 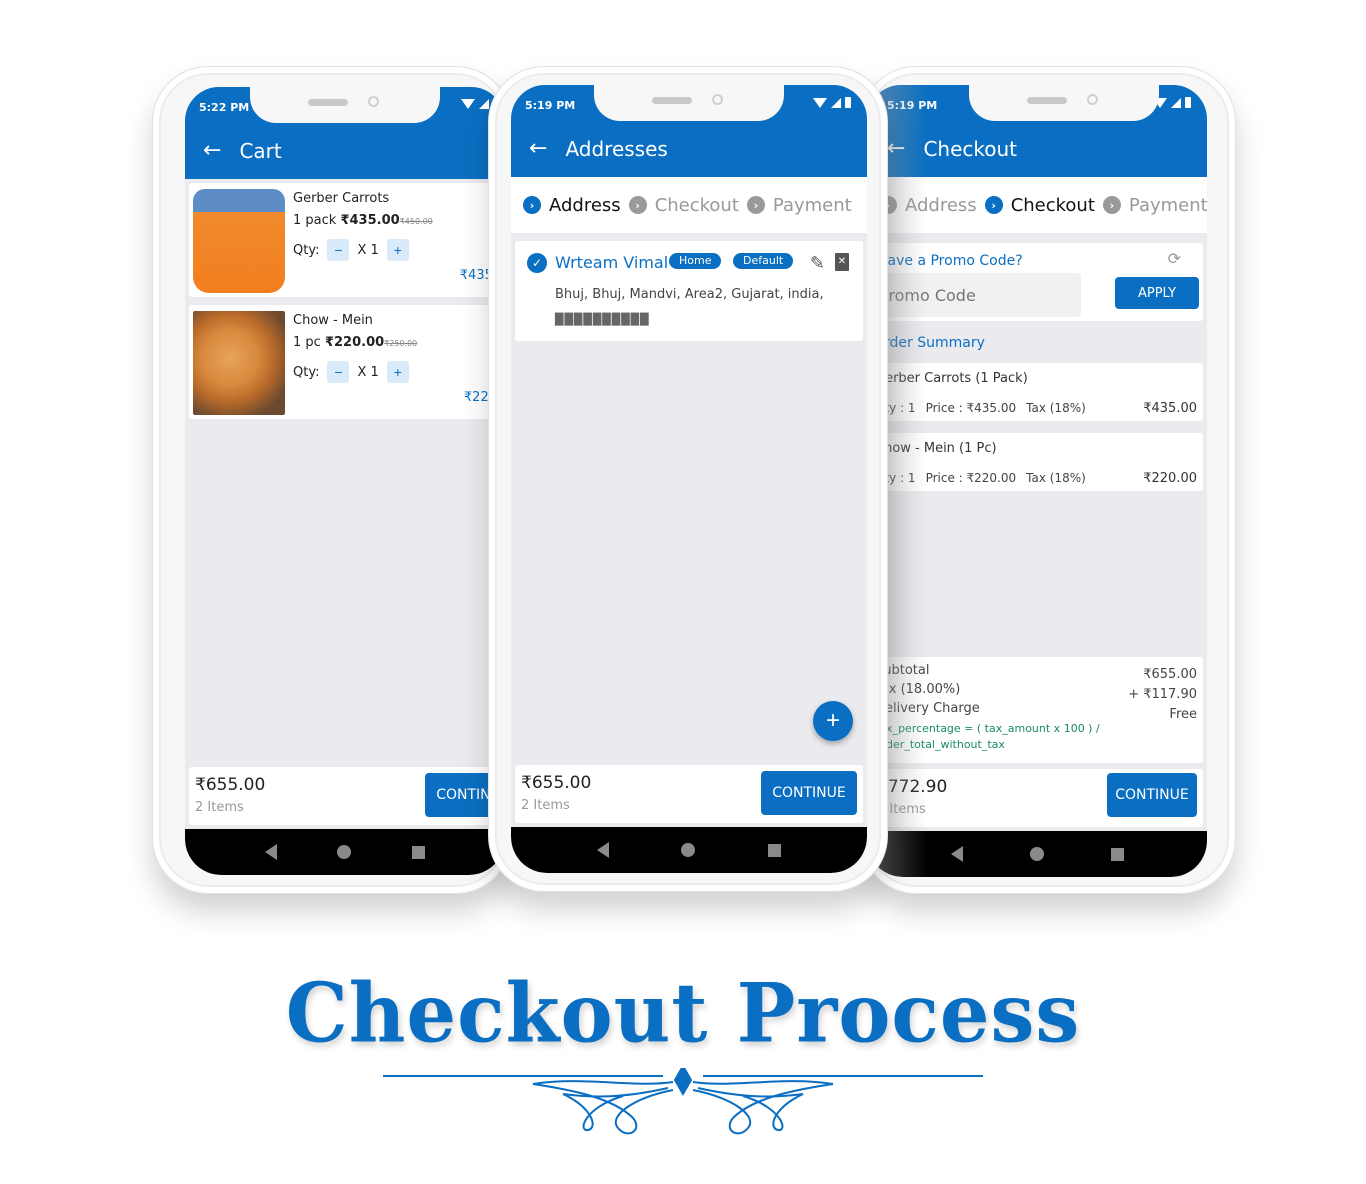 I want to click on promo-card: Have a Promo Code? ⟳ APPLY, so click(x=1037, y=282).